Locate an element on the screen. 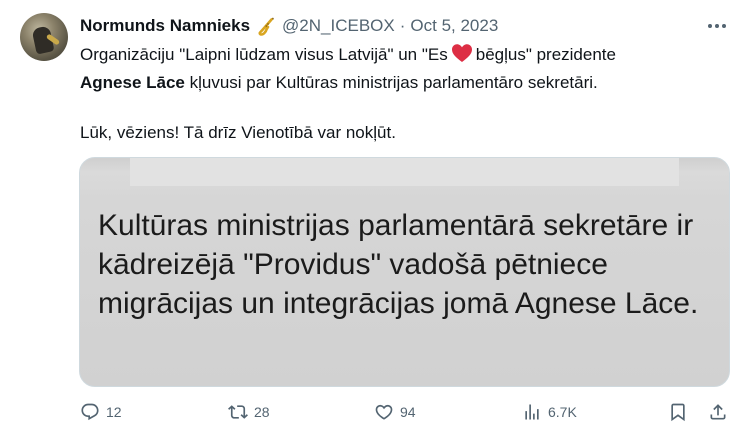 The width and height of the screenshot is (748, 440). media-top-band is located at coordinates (404, 172).